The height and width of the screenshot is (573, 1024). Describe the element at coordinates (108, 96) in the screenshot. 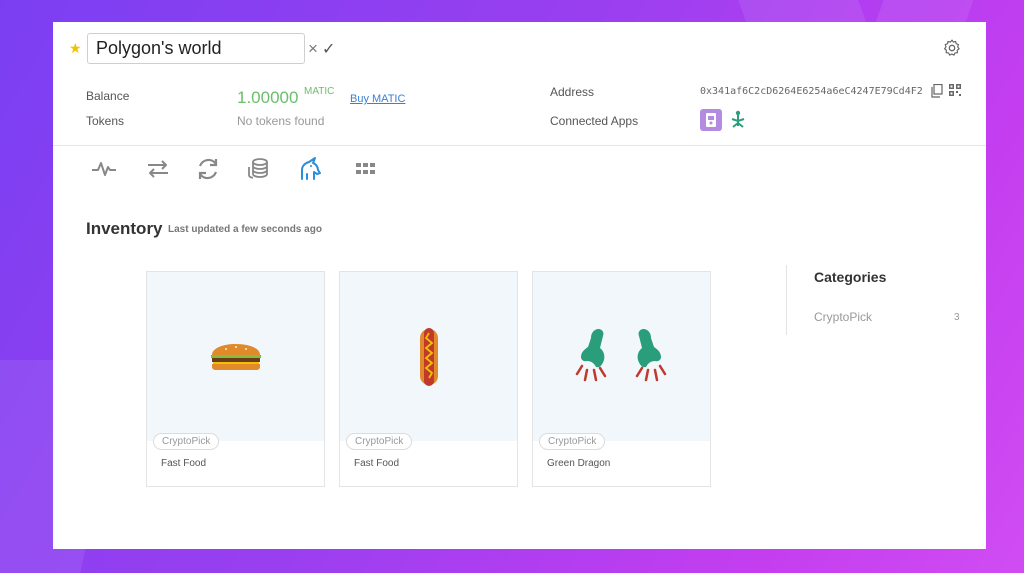

I see `balance-label: Balance` at that location.